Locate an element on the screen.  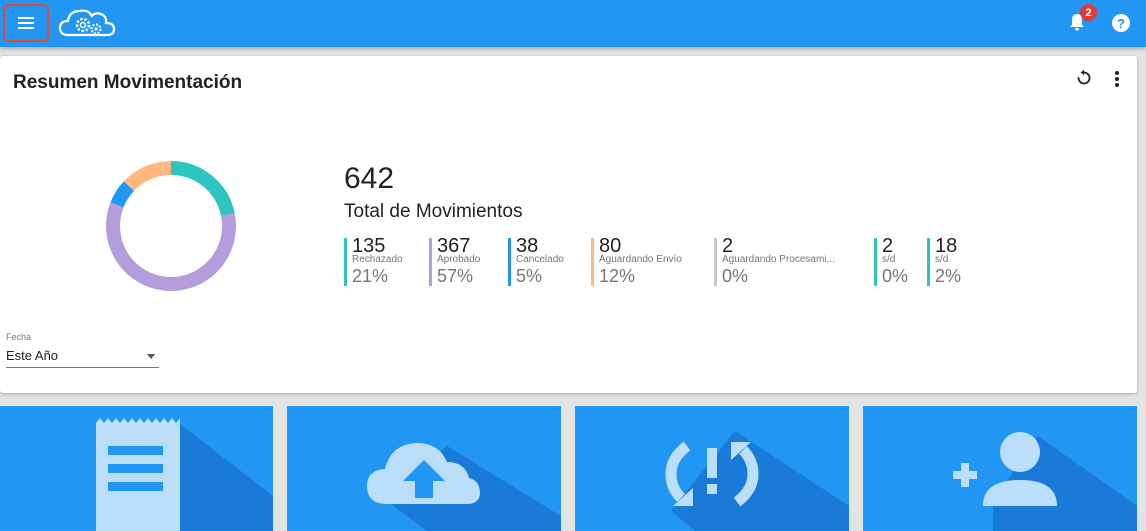
total-value: 642 is located at coordinates (369, 178).